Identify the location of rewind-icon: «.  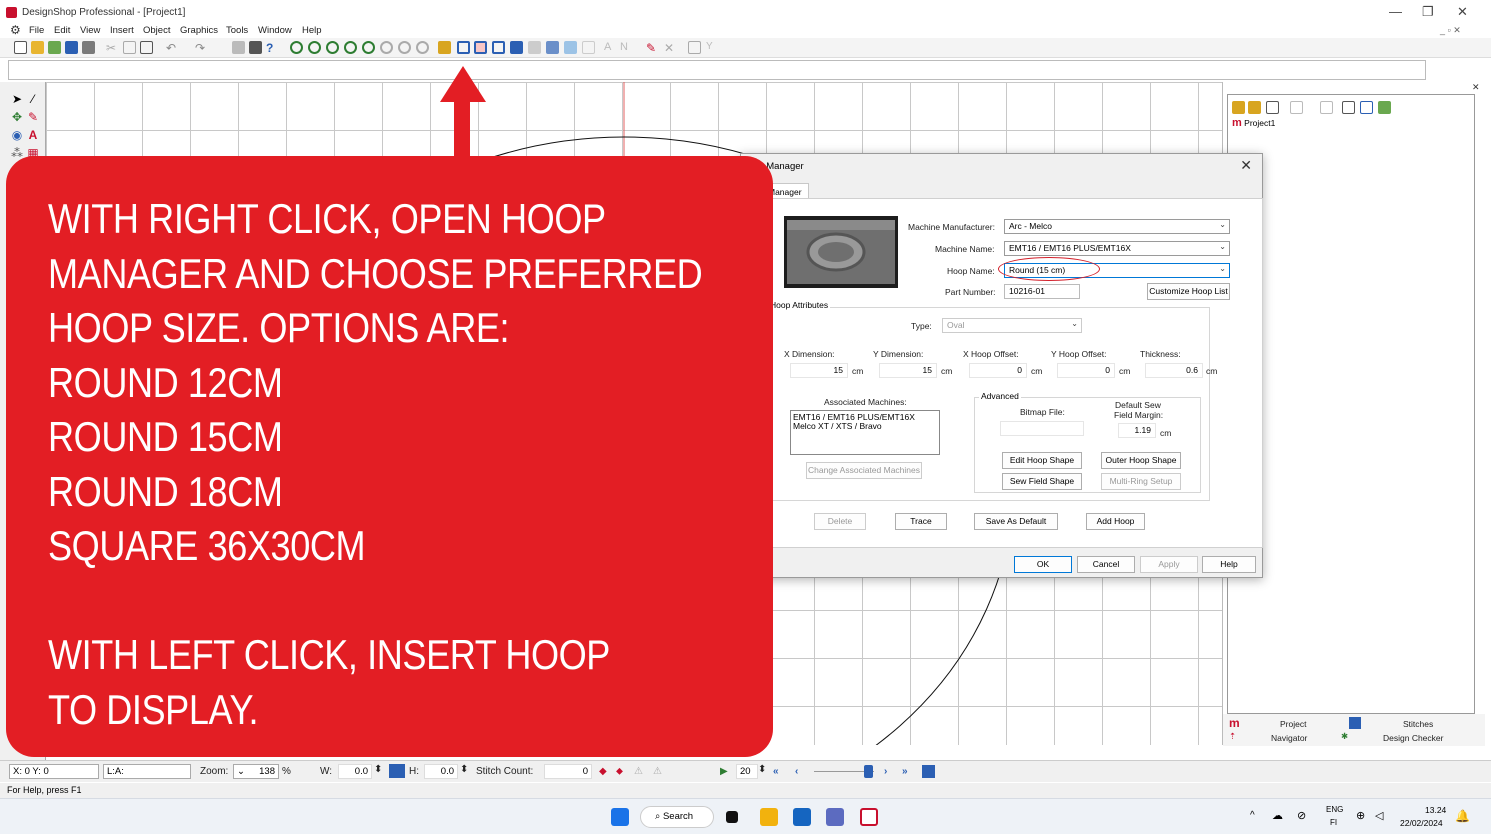
(776, 771).